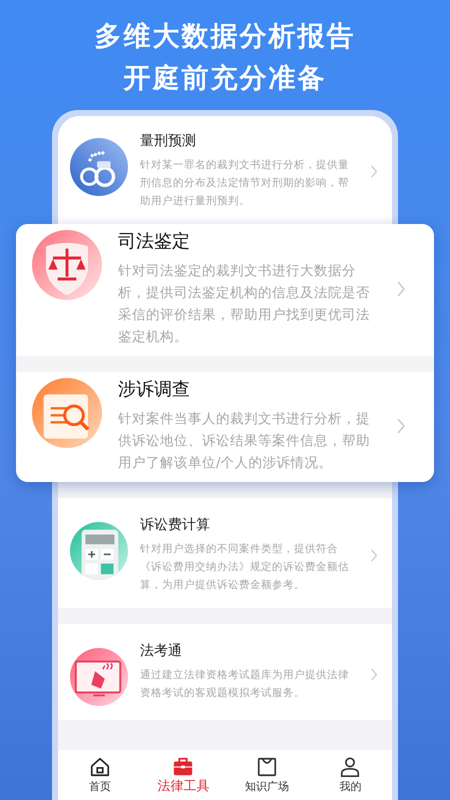 This screenshot has width=450, height=800. I want to click on tool-title: 法考通, so click(161, 651).